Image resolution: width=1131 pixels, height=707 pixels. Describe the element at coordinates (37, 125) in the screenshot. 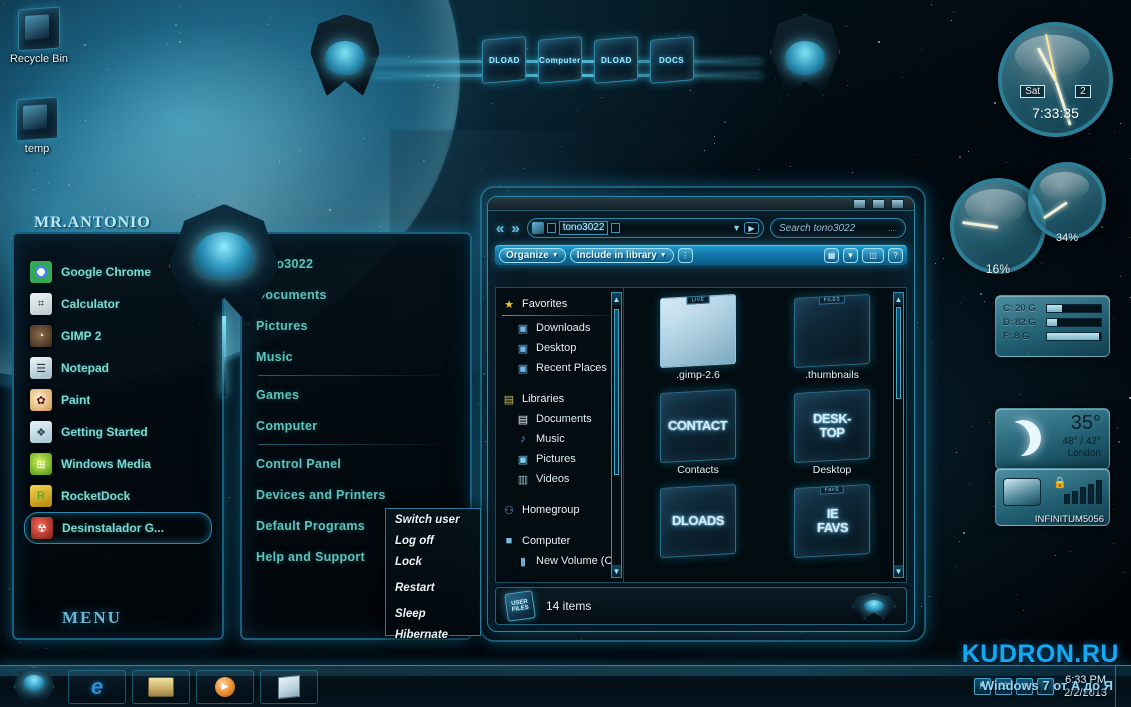

I see `desktop-icon-temp: temp` at that location.